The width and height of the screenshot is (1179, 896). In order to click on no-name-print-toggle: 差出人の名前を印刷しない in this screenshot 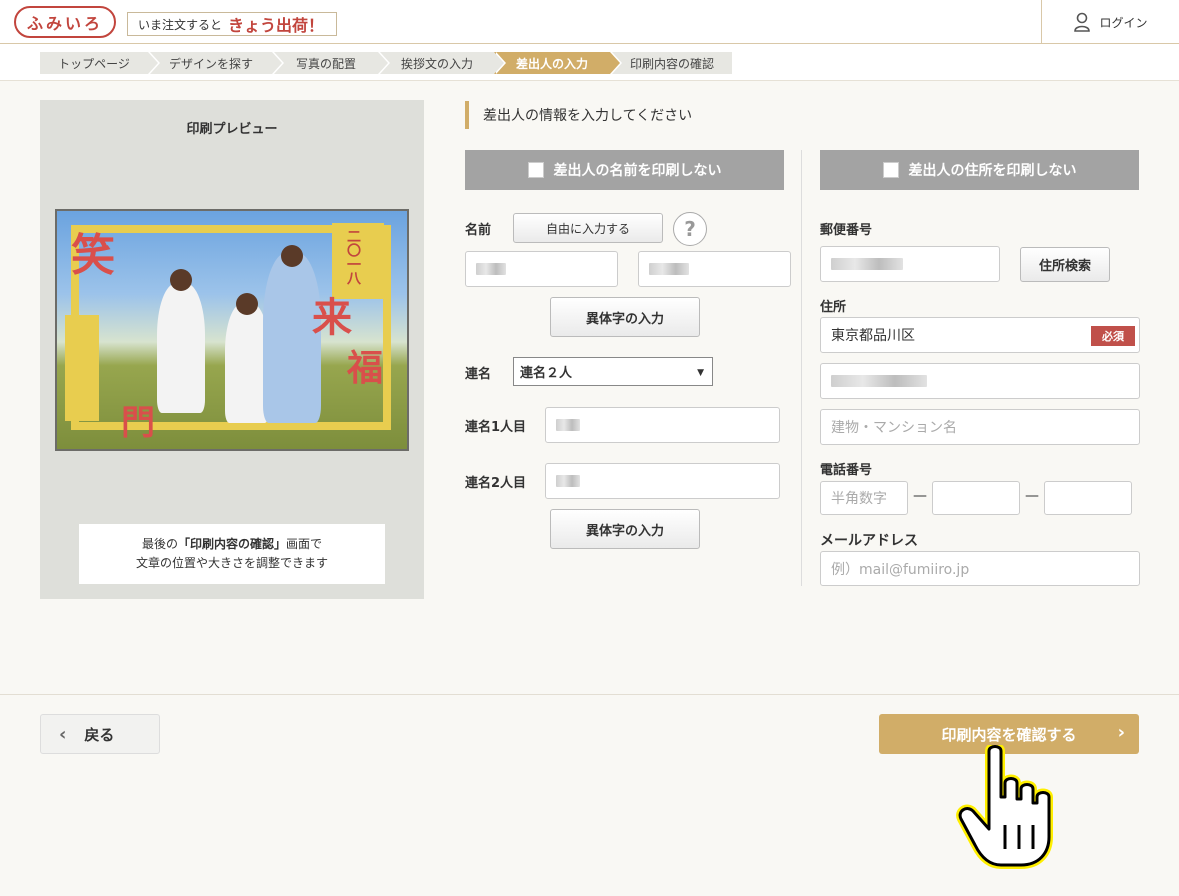, I will do `click(624, 170)`.